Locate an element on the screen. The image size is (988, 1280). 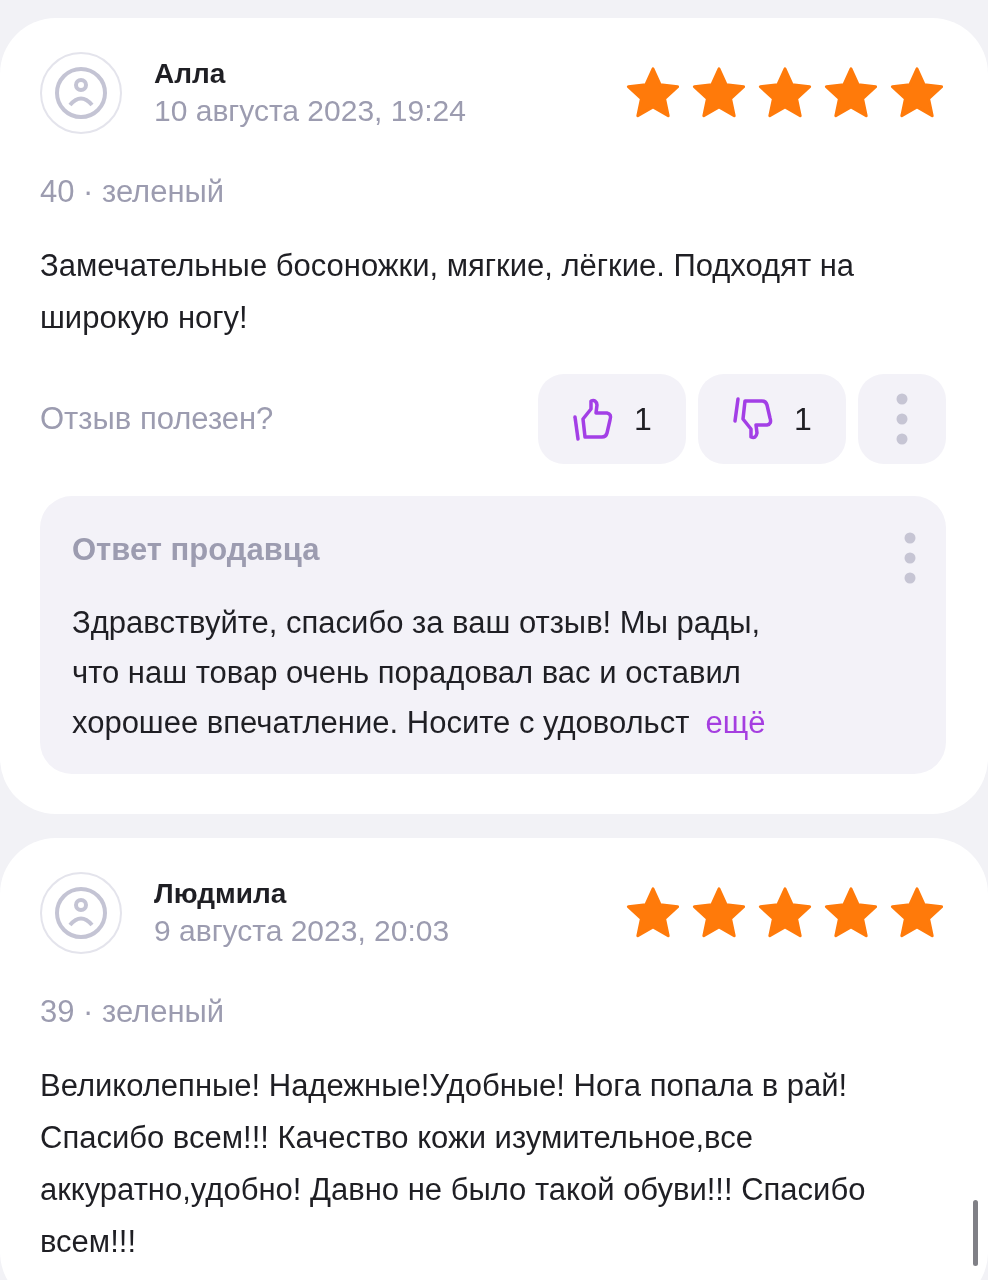
review-text: Замечательные босоножки, мягкие, лёгкие. Подходят на широкую ногу! is located at coordinates (448, 292).